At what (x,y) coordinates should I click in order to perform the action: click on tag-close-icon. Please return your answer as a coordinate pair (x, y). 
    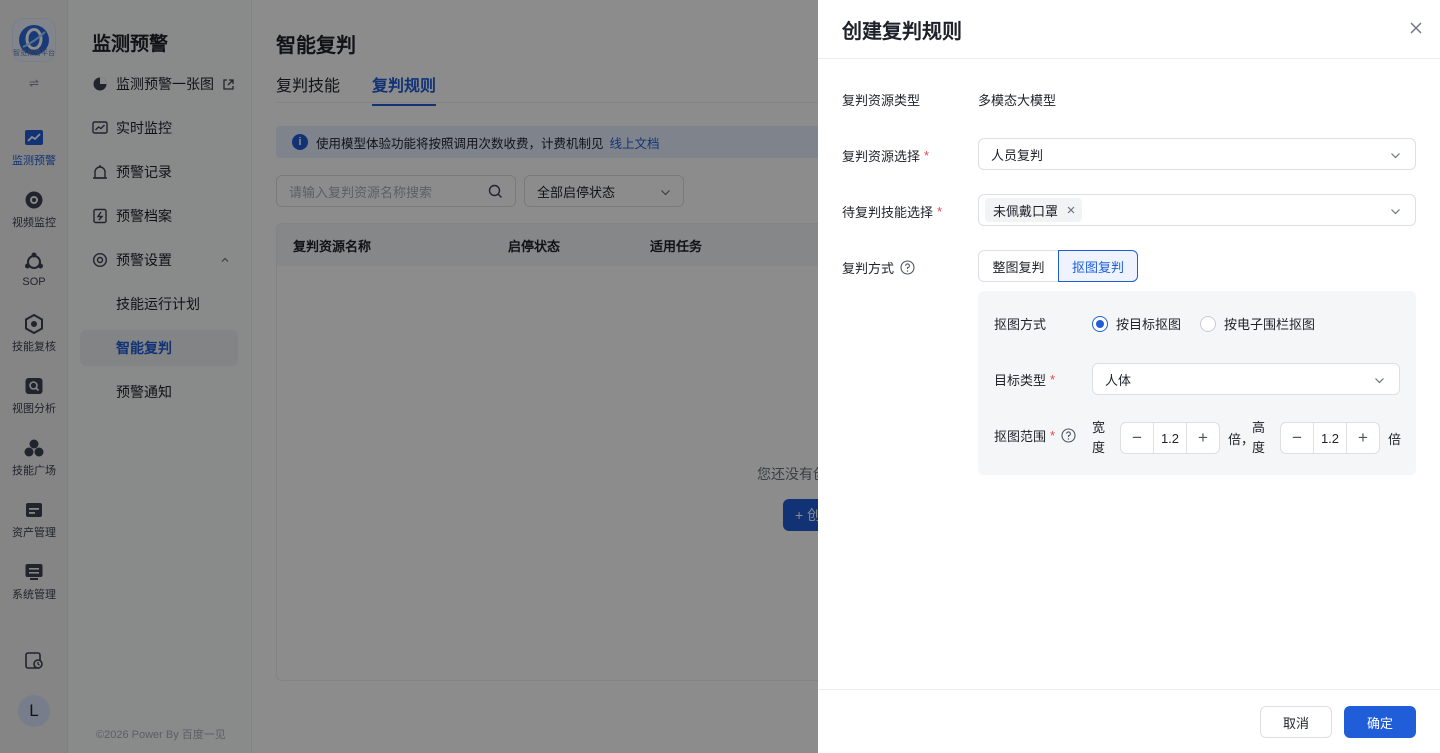
    Looking at the image, I should click on (1071, 210).